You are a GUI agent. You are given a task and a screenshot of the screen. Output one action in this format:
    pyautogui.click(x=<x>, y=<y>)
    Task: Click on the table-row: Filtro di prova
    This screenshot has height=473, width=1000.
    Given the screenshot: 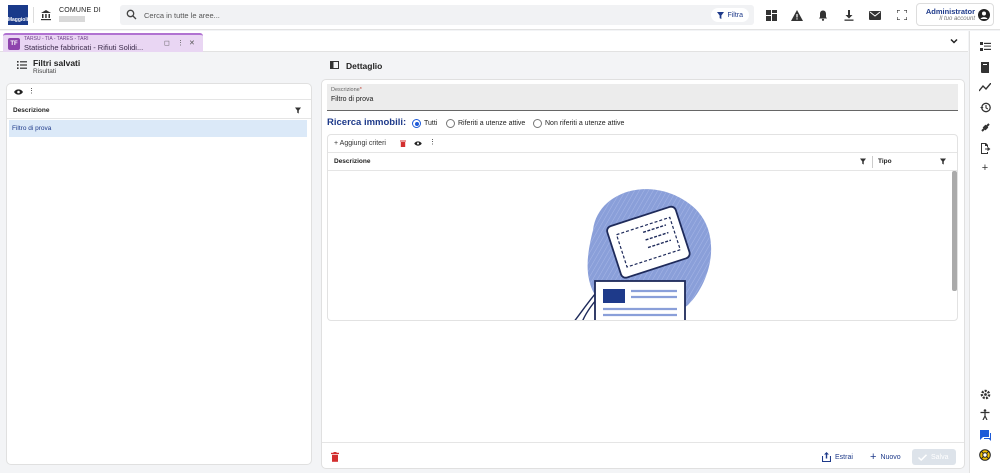 What is the action you would take?
    pyautogui.click(x=158, y=128)
    